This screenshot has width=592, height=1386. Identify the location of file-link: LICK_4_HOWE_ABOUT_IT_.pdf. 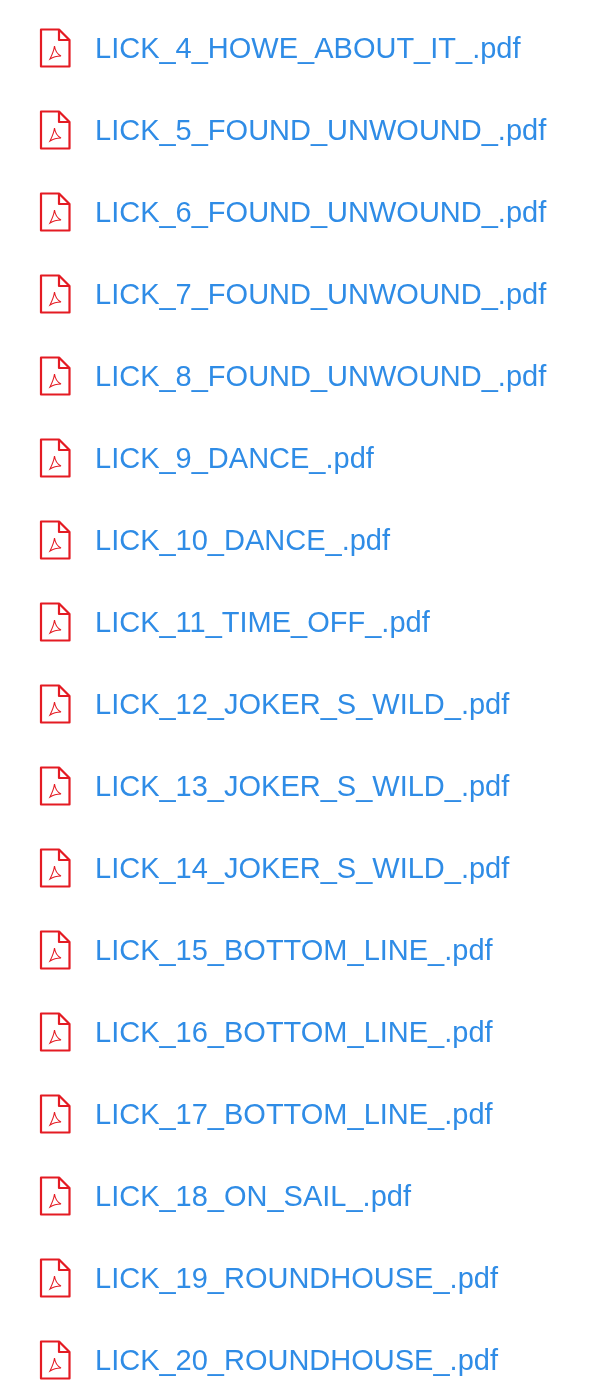
(308, 48).